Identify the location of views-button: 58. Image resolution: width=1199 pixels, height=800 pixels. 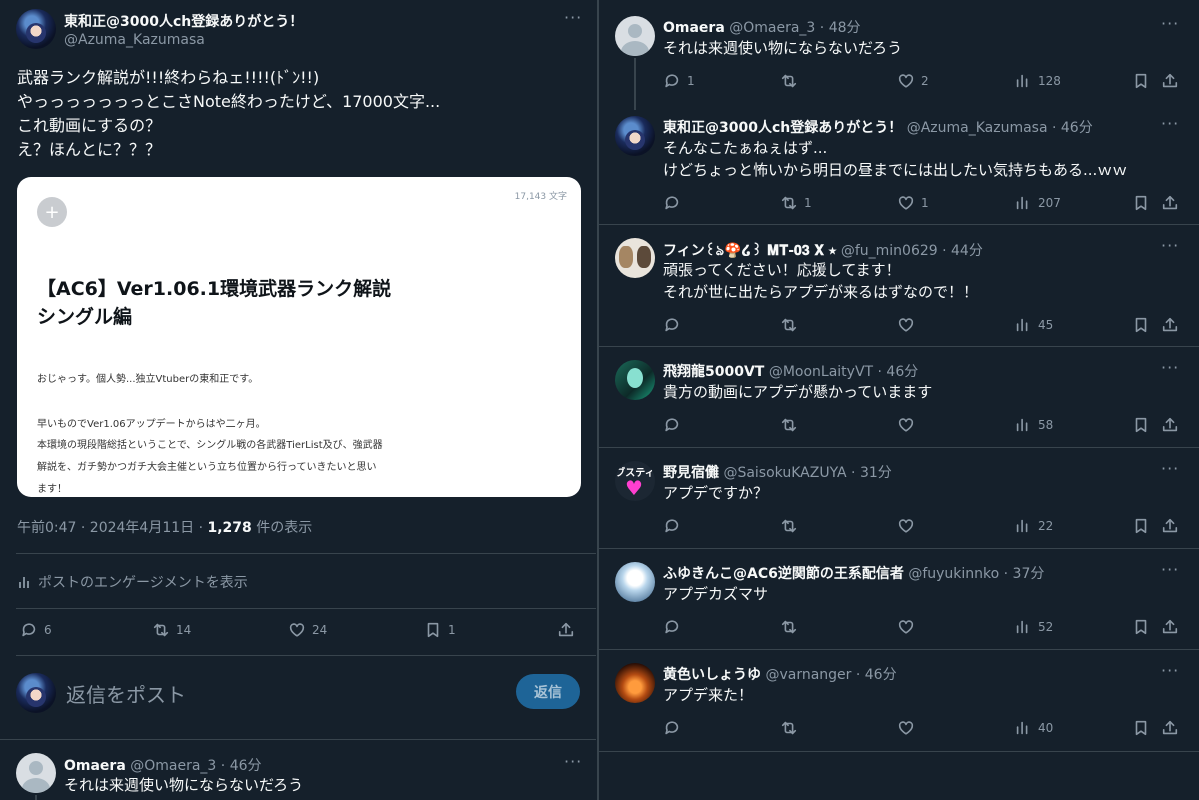
(1033, 425).